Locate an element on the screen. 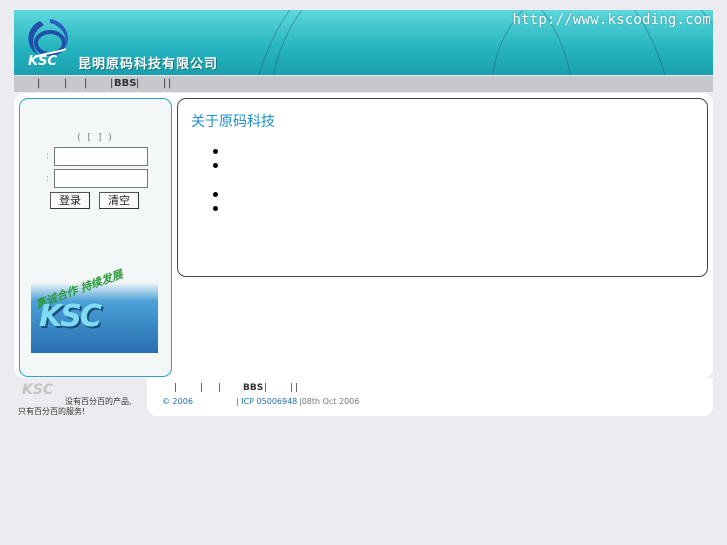  company-name: 昆明原码科技有限公司 is located at coordinates (148, 64).